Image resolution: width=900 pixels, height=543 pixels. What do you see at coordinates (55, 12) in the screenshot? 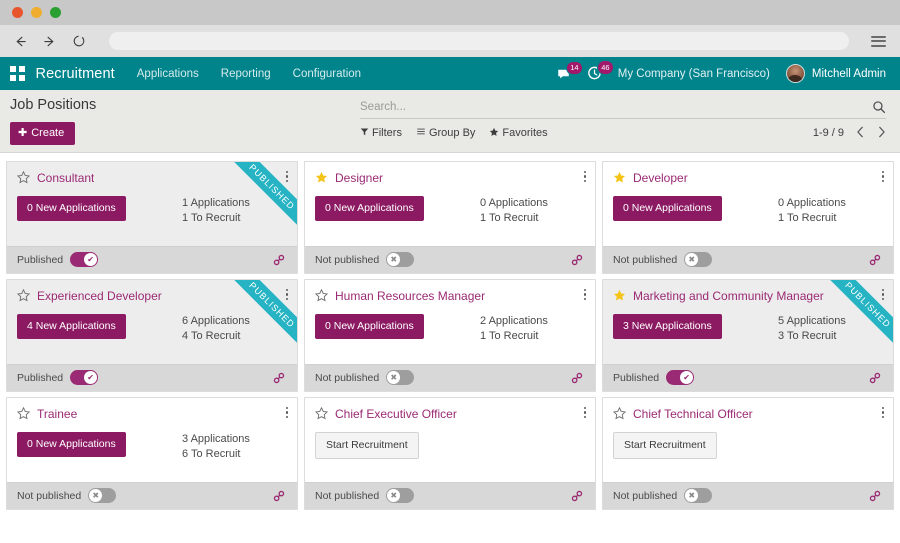
I see `window-maximize-button` at bounding box center [55, 12].